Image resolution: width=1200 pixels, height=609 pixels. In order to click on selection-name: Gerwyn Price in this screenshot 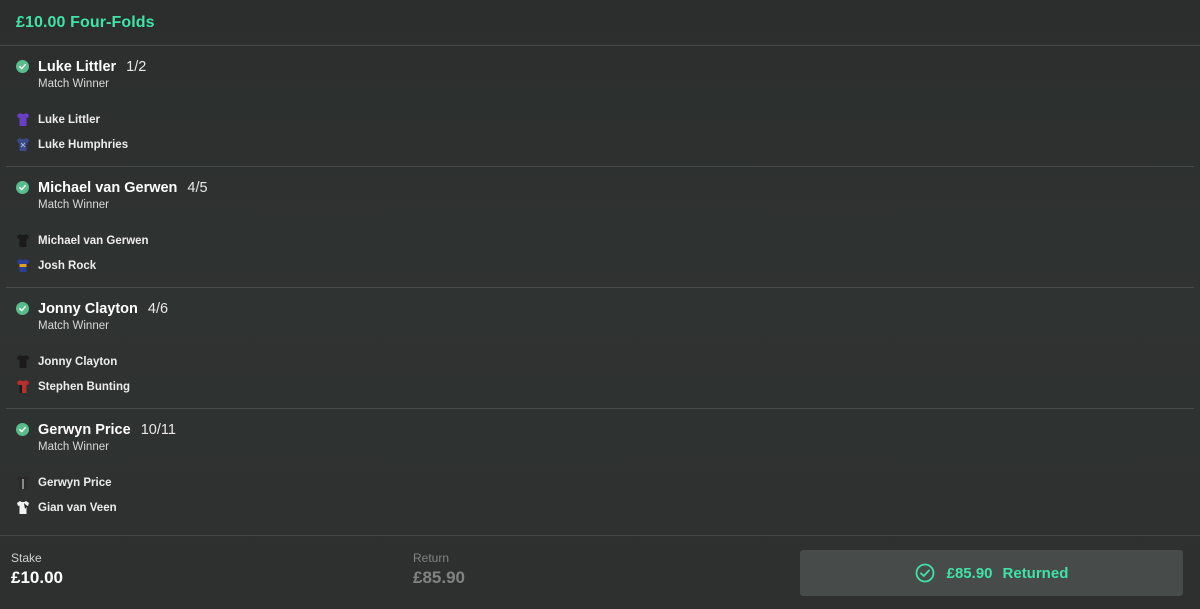, I will do `click(84, 430)`.